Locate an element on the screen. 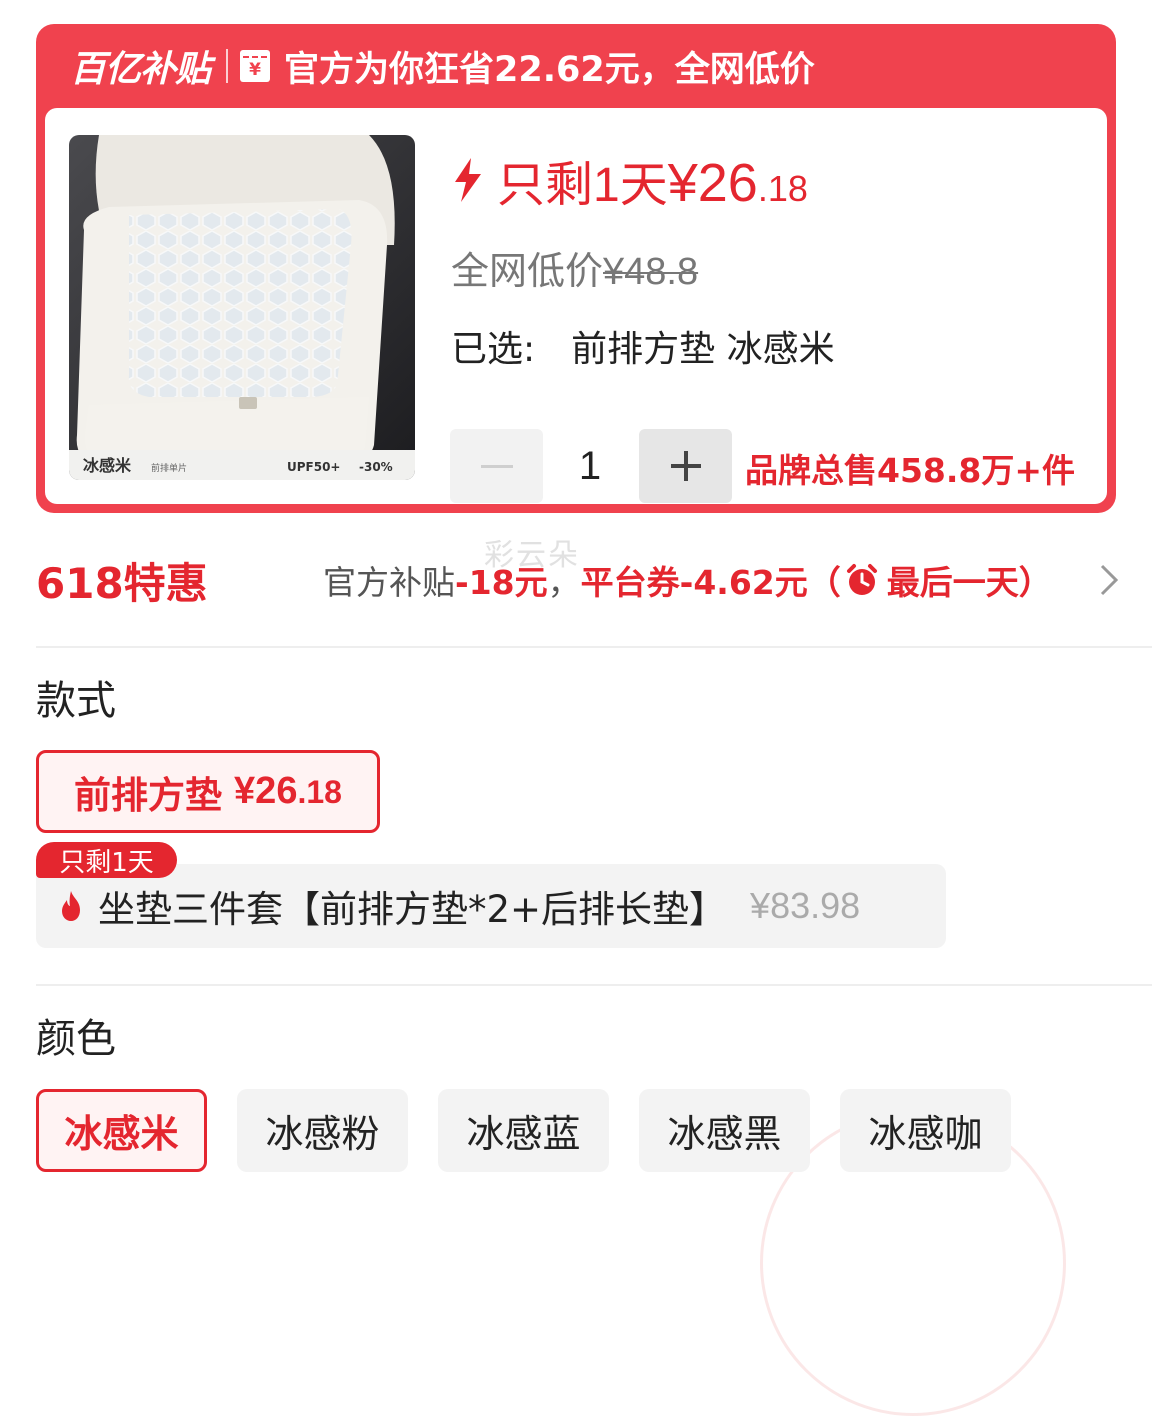 This screenshot has height=1416, width=1152. color-section-title: 颜色 is located at coordinates (76, 1039).